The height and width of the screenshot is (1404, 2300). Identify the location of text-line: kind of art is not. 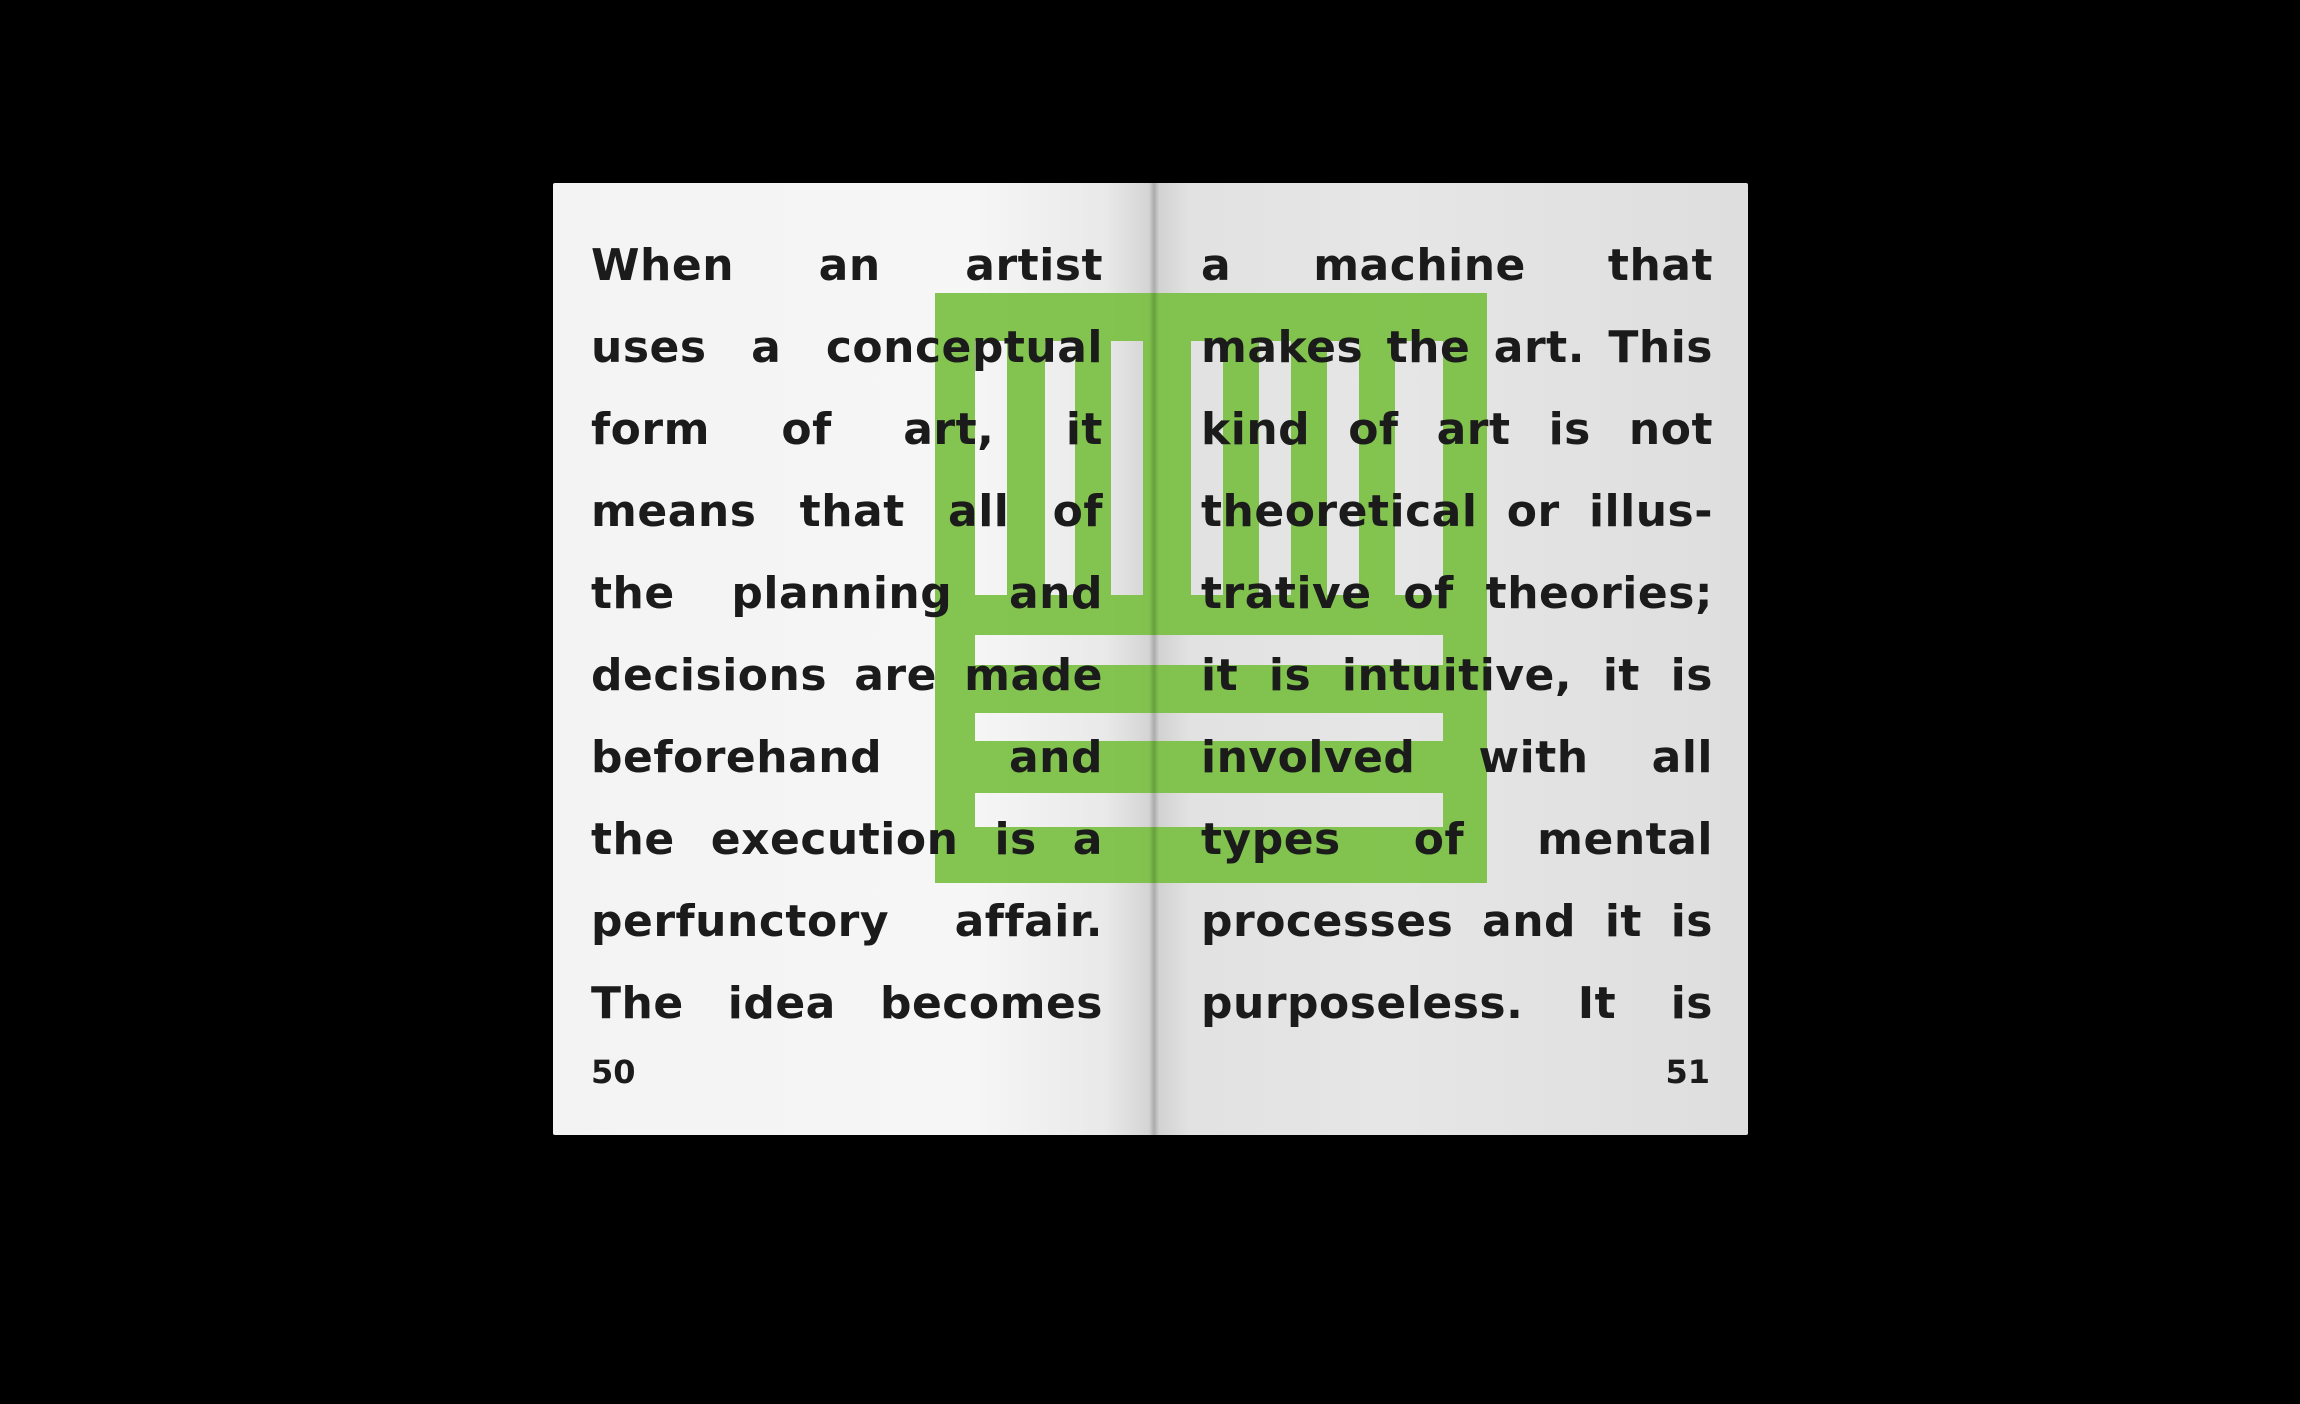
(1457, 430).